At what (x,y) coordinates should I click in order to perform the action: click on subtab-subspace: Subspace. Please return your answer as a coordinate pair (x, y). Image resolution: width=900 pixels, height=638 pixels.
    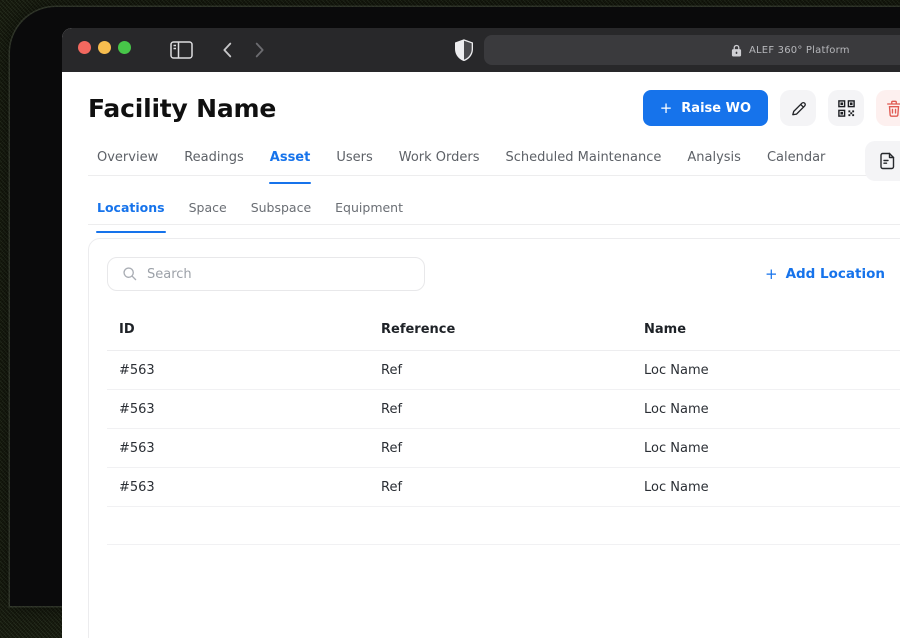
    Looking at the image, I should click on (281, 207).